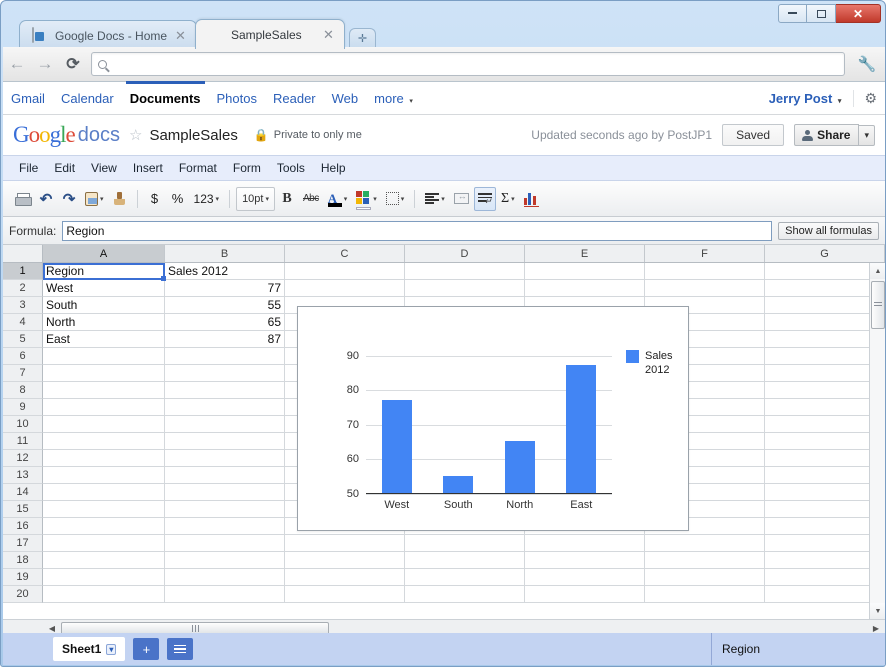 This screenshot has width=886, height=667. I want to click on nav-link-web: Web, so click(345, 98).